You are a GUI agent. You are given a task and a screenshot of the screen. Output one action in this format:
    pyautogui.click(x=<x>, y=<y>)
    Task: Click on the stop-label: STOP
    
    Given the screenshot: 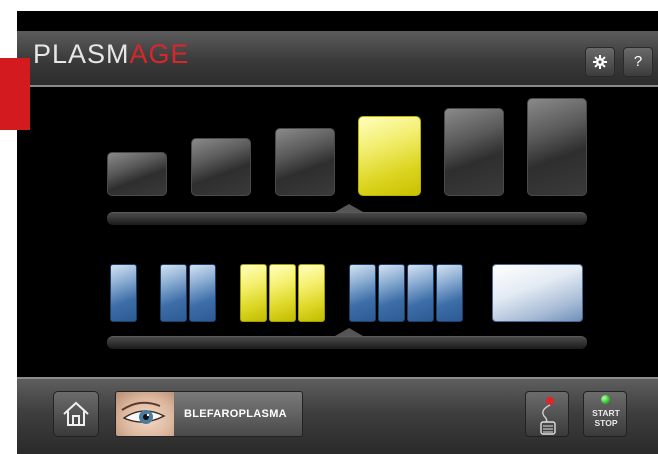 What is the action you would take?
    pyautogui.click(x=606, y=423)
    